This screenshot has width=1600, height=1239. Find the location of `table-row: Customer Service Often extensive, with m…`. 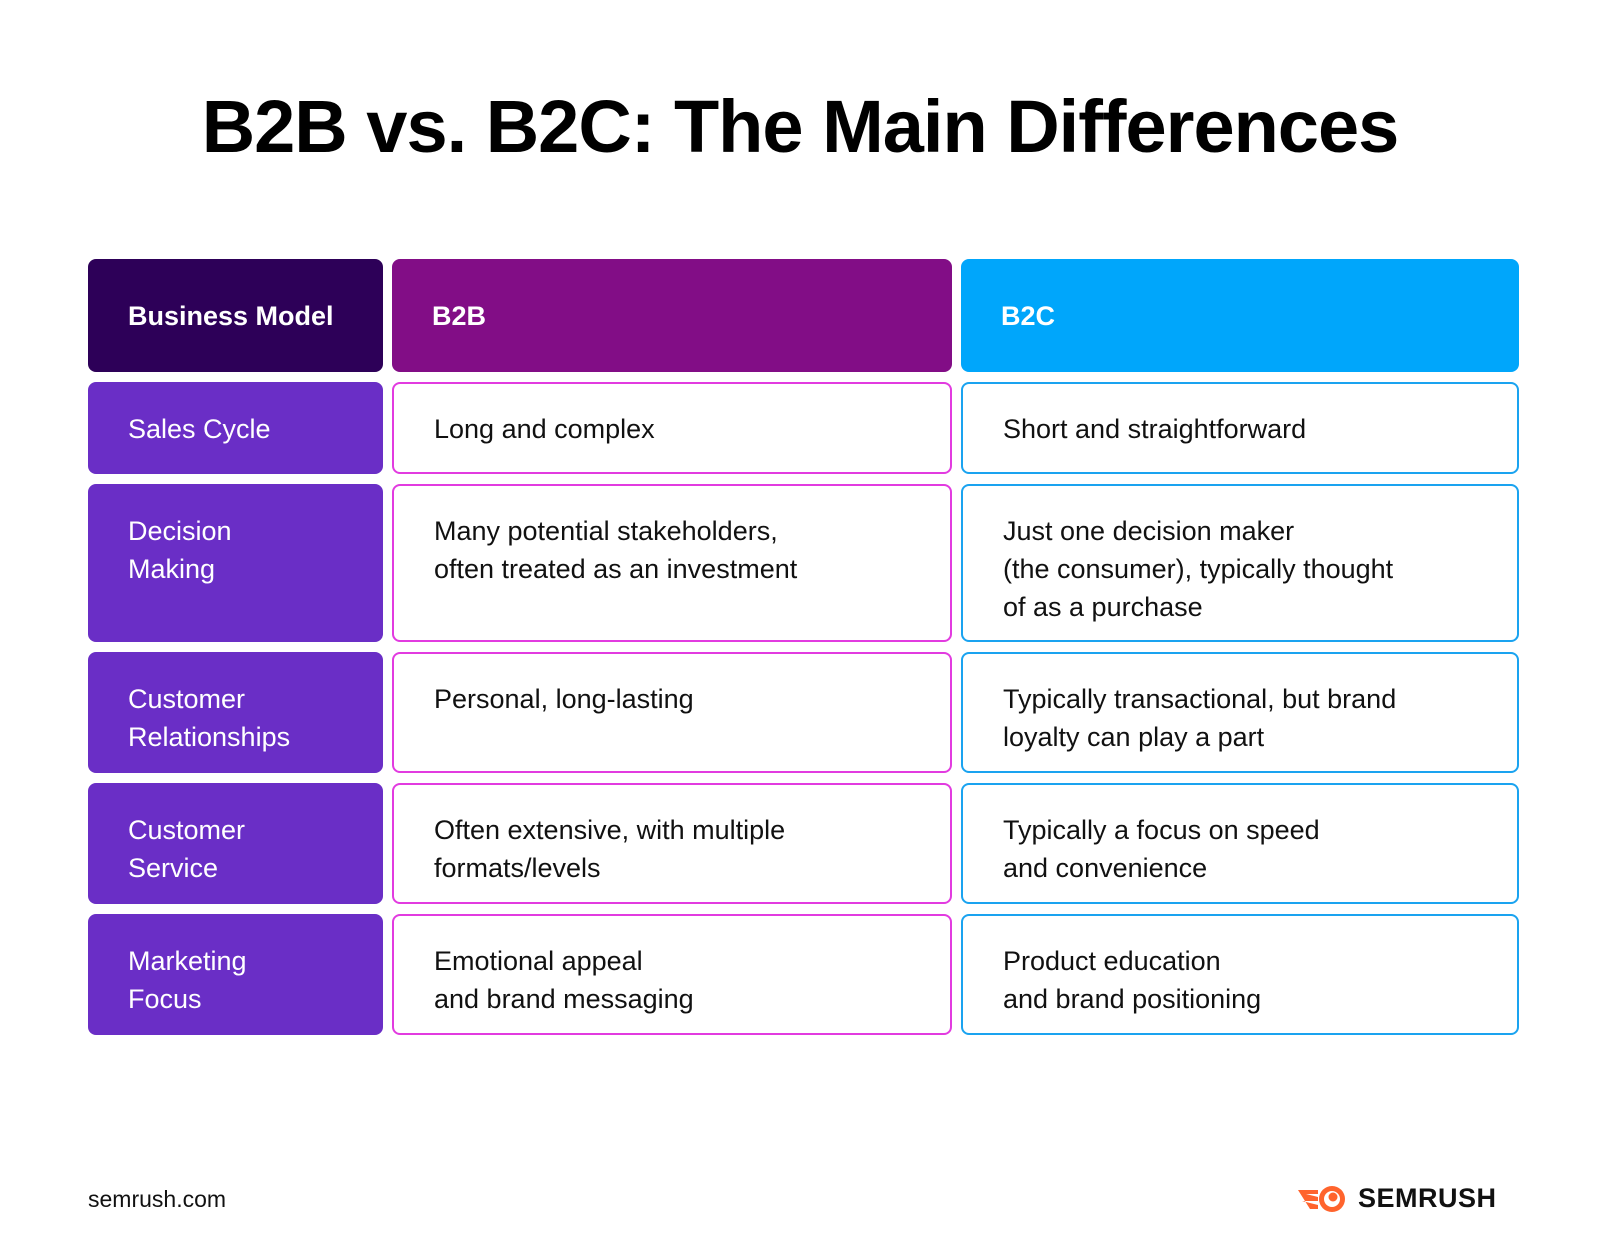

table-row: Customer Service Often extensive, with m… is located at coordinates (803, 843).